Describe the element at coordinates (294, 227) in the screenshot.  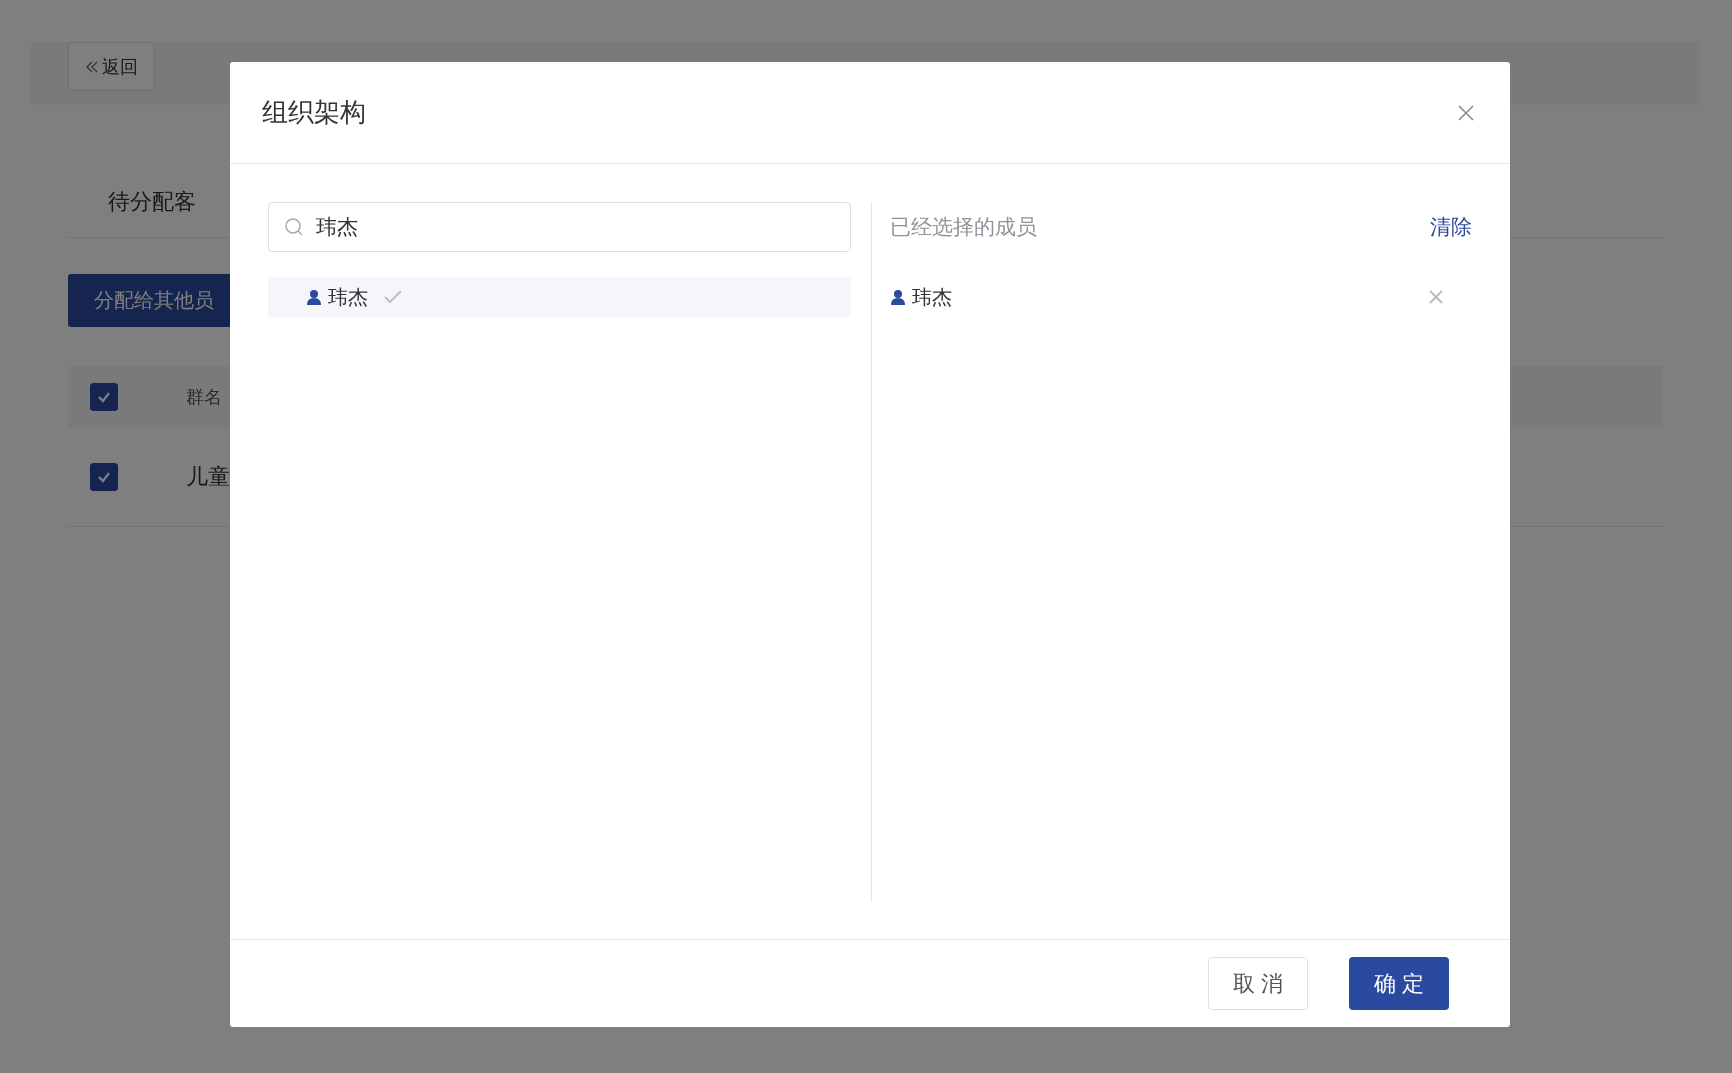
I see `search-icon` at that location.